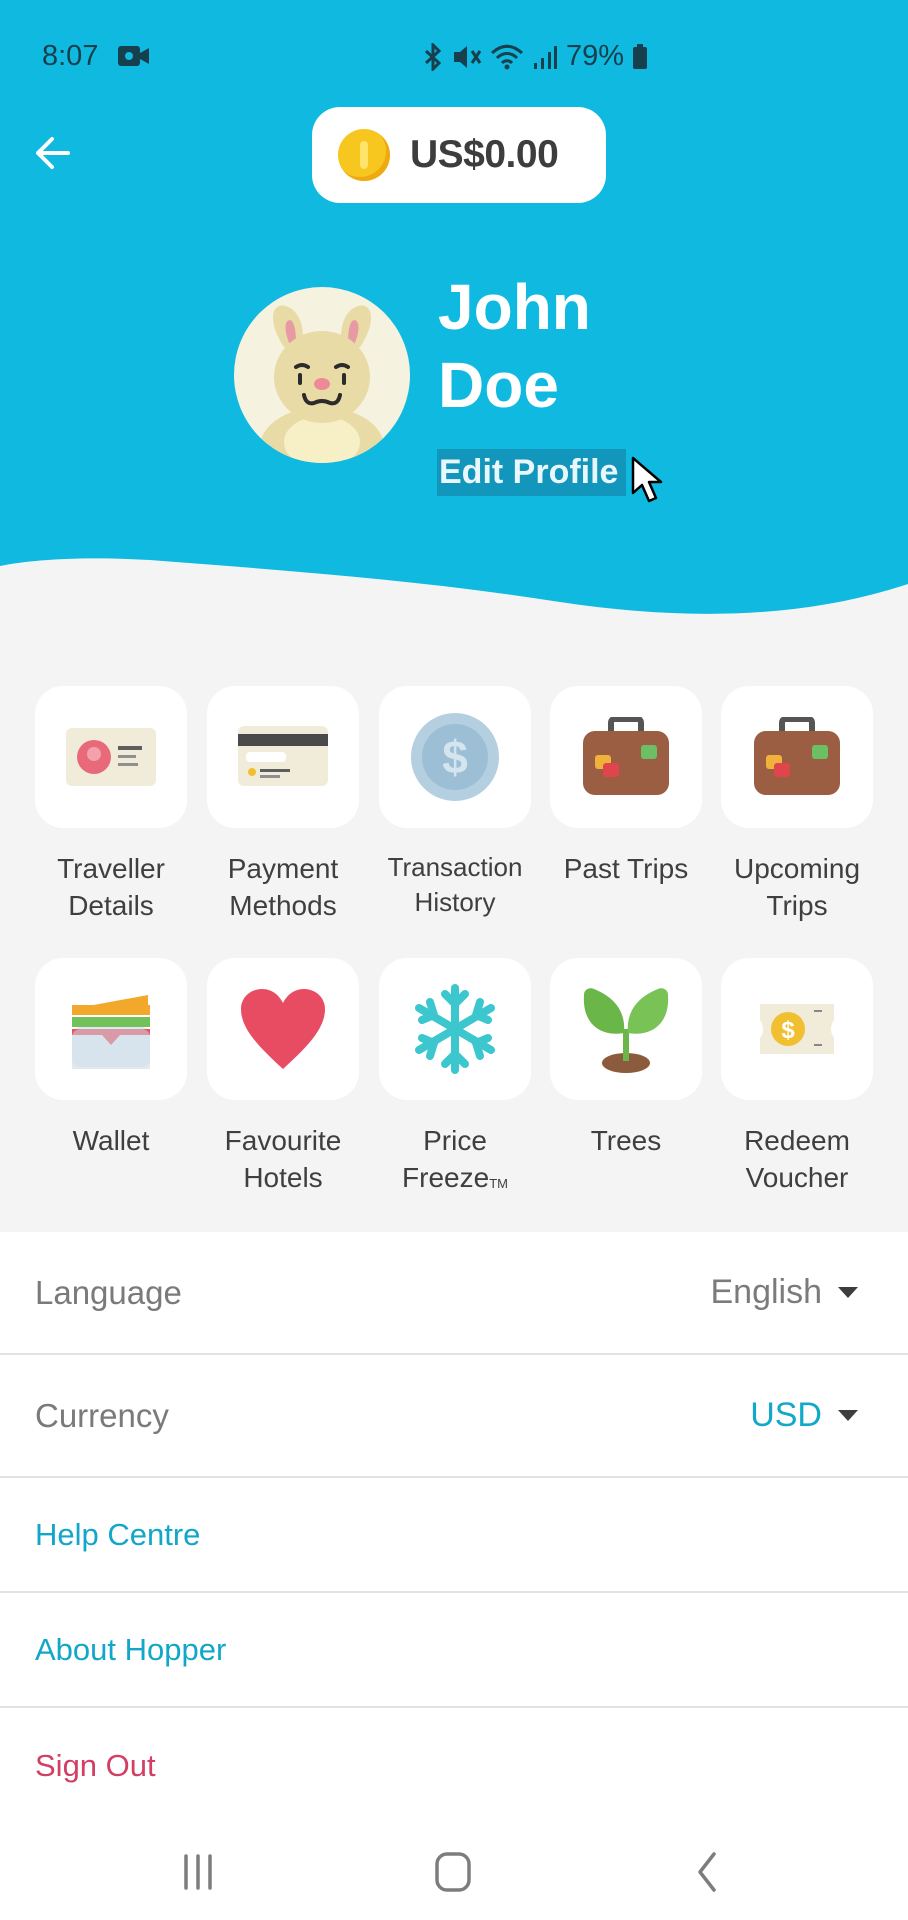  I want to click on tile-redeem-voucher: $ Redeem Voucher, so click(797, 1077).